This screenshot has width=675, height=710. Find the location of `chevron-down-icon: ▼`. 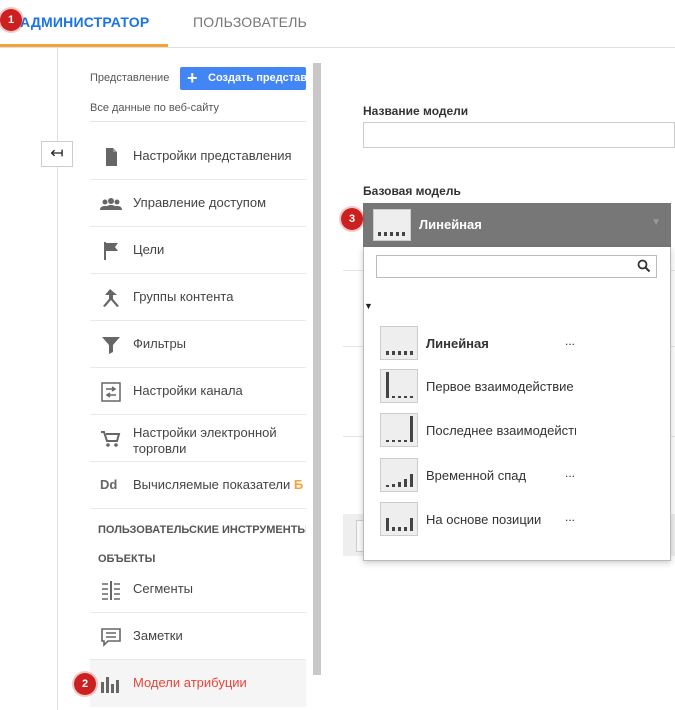

chevron-down-icon: ▼ is located at coordinates (656, 222).